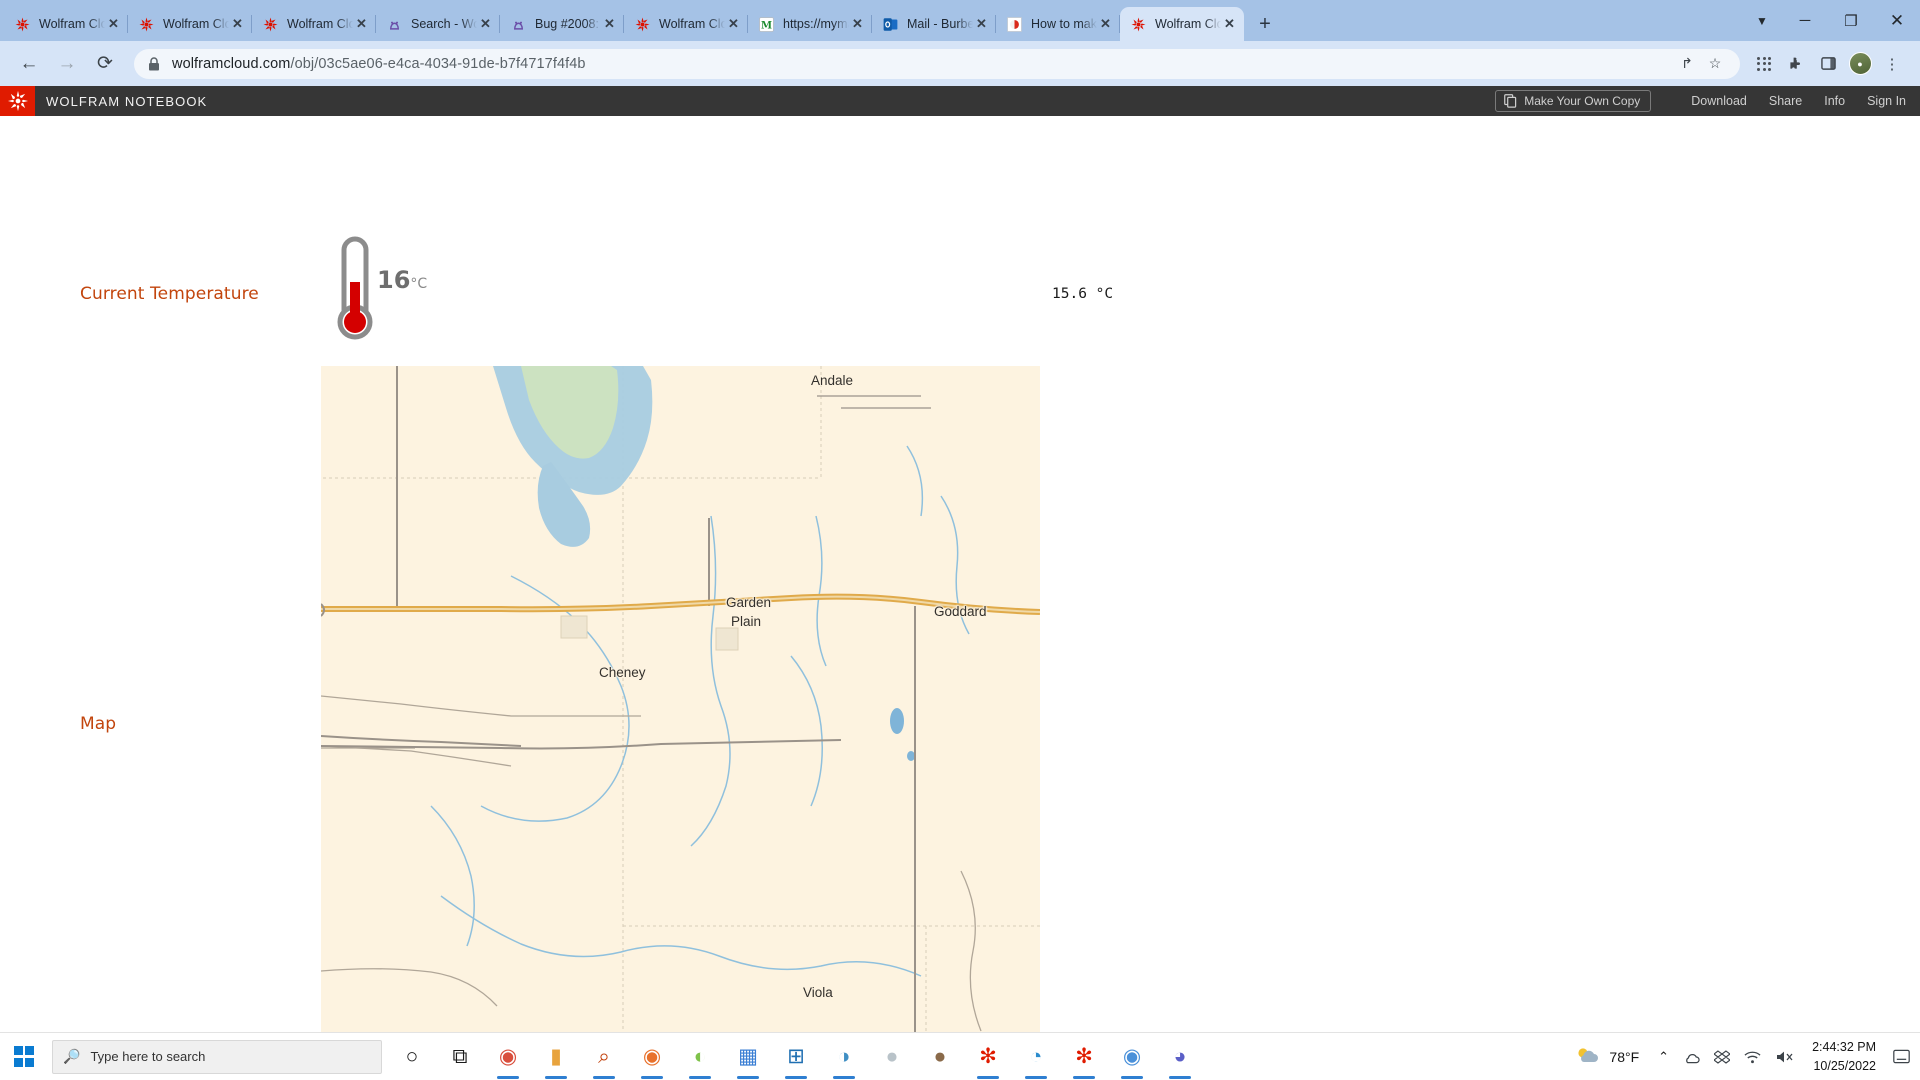  Describe the element at coordinates (1886, 101) in the screenshot. I see `sign-in-link: Sign In` at that location.